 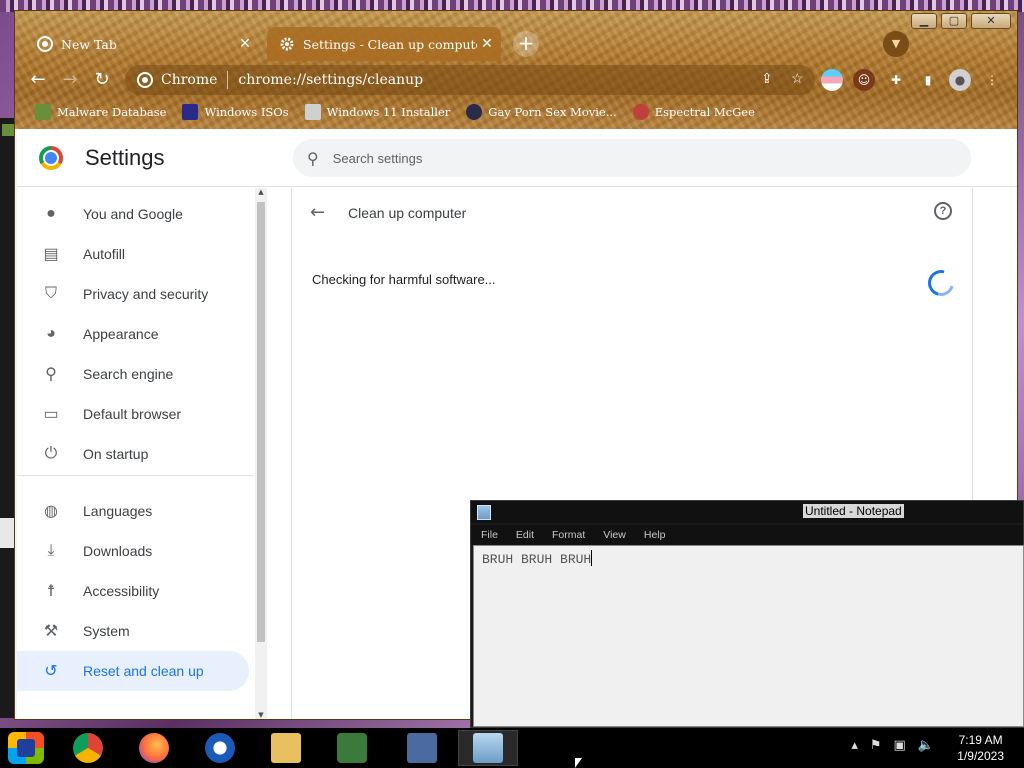 What do you see at coordinates (747, 512) in the screenshot?
I see `notepad-titlebar: Untitled - Notepad` at bounding box center [747, 512].